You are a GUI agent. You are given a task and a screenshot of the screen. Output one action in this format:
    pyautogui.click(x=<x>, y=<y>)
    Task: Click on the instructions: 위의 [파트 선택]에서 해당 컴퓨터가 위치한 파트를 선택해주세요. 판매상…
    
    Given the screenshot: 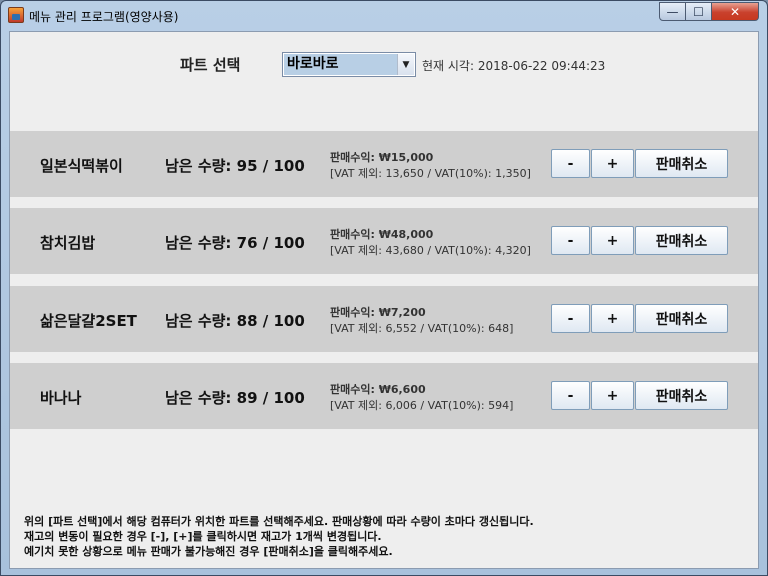 What is the action you would take?
    pyautogui.click(x=279, y=536)
    